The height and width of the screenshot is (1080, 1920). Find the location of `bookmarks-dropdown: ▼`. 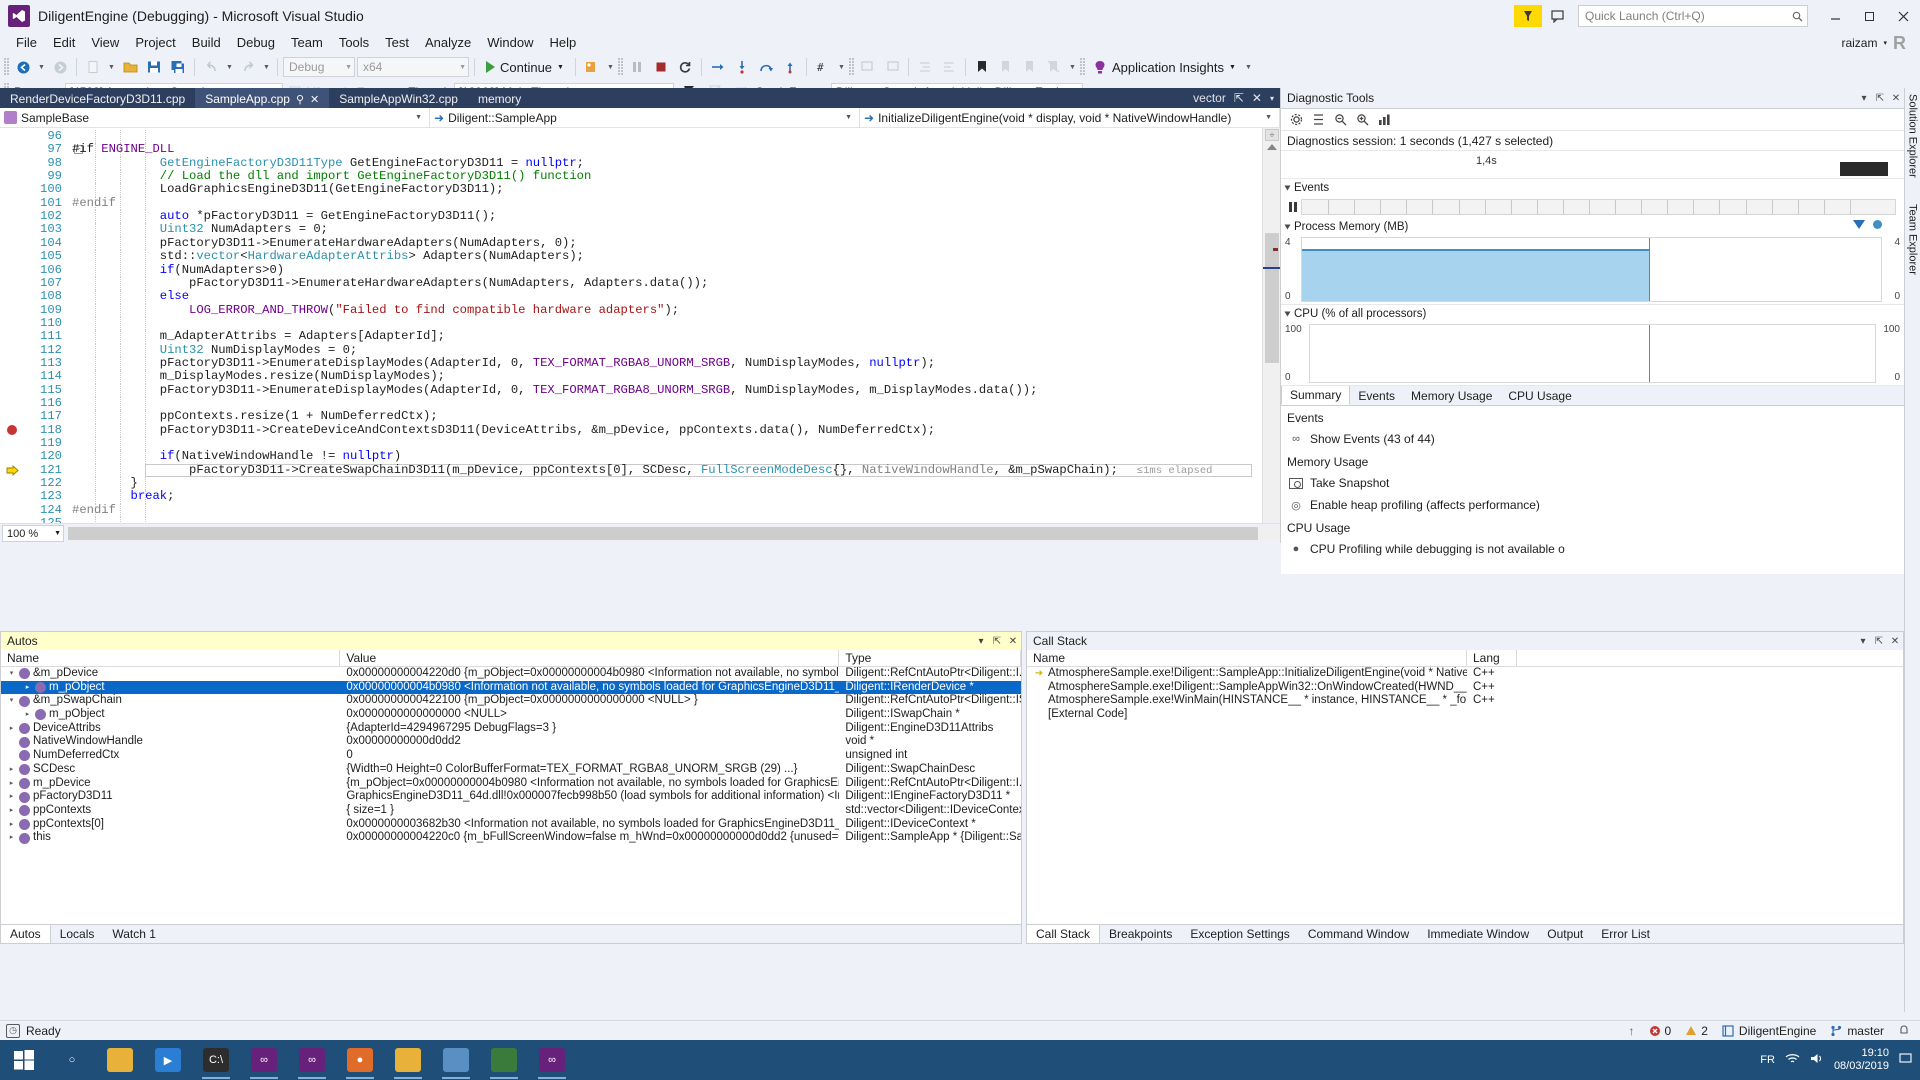

bookmarks-dropdown: ▼ is located at coordinates (1072, 67).